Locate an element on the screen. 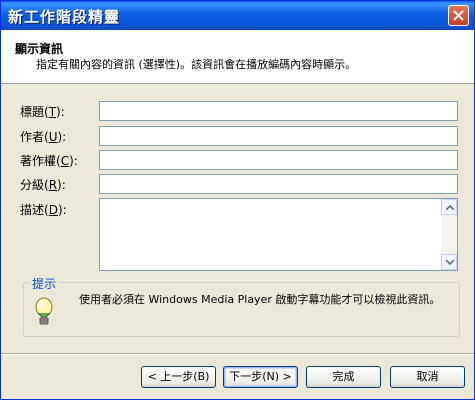 Image resolution: width=475 pixels, height=400 pixels. description-scrollbar is located at coordinates (449, 234).